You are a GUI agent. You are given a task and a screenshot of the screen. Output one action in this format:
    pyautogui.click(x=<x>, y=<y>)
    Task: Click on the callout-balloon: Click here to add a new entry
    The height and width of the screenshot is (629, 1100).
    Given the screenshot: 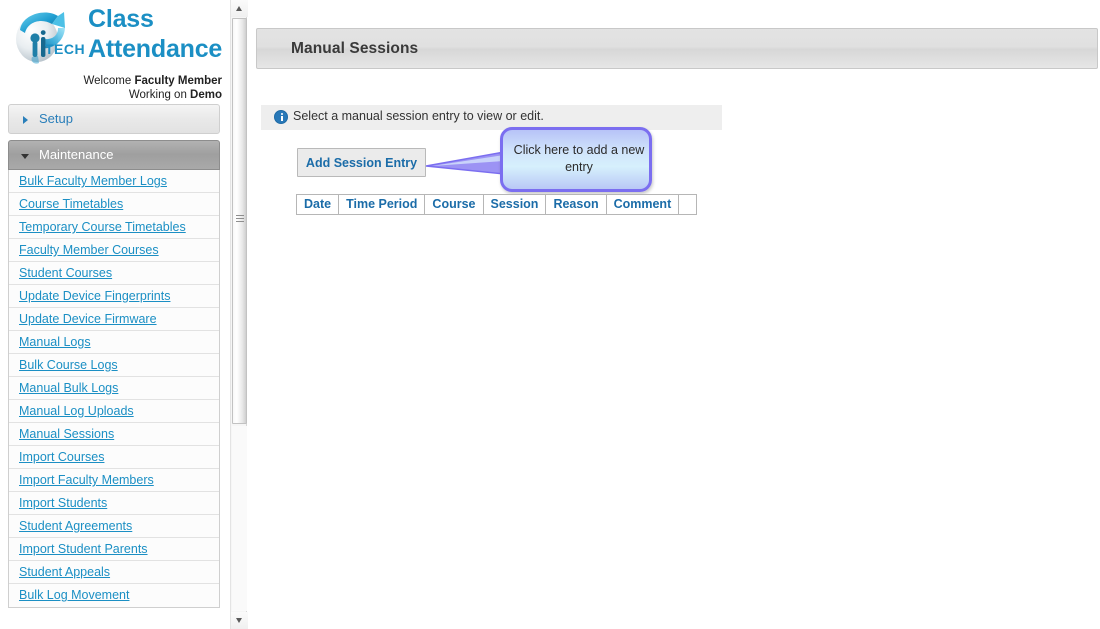 What is the action you would take?
    pyautogui.click(x=576, y=159)
    